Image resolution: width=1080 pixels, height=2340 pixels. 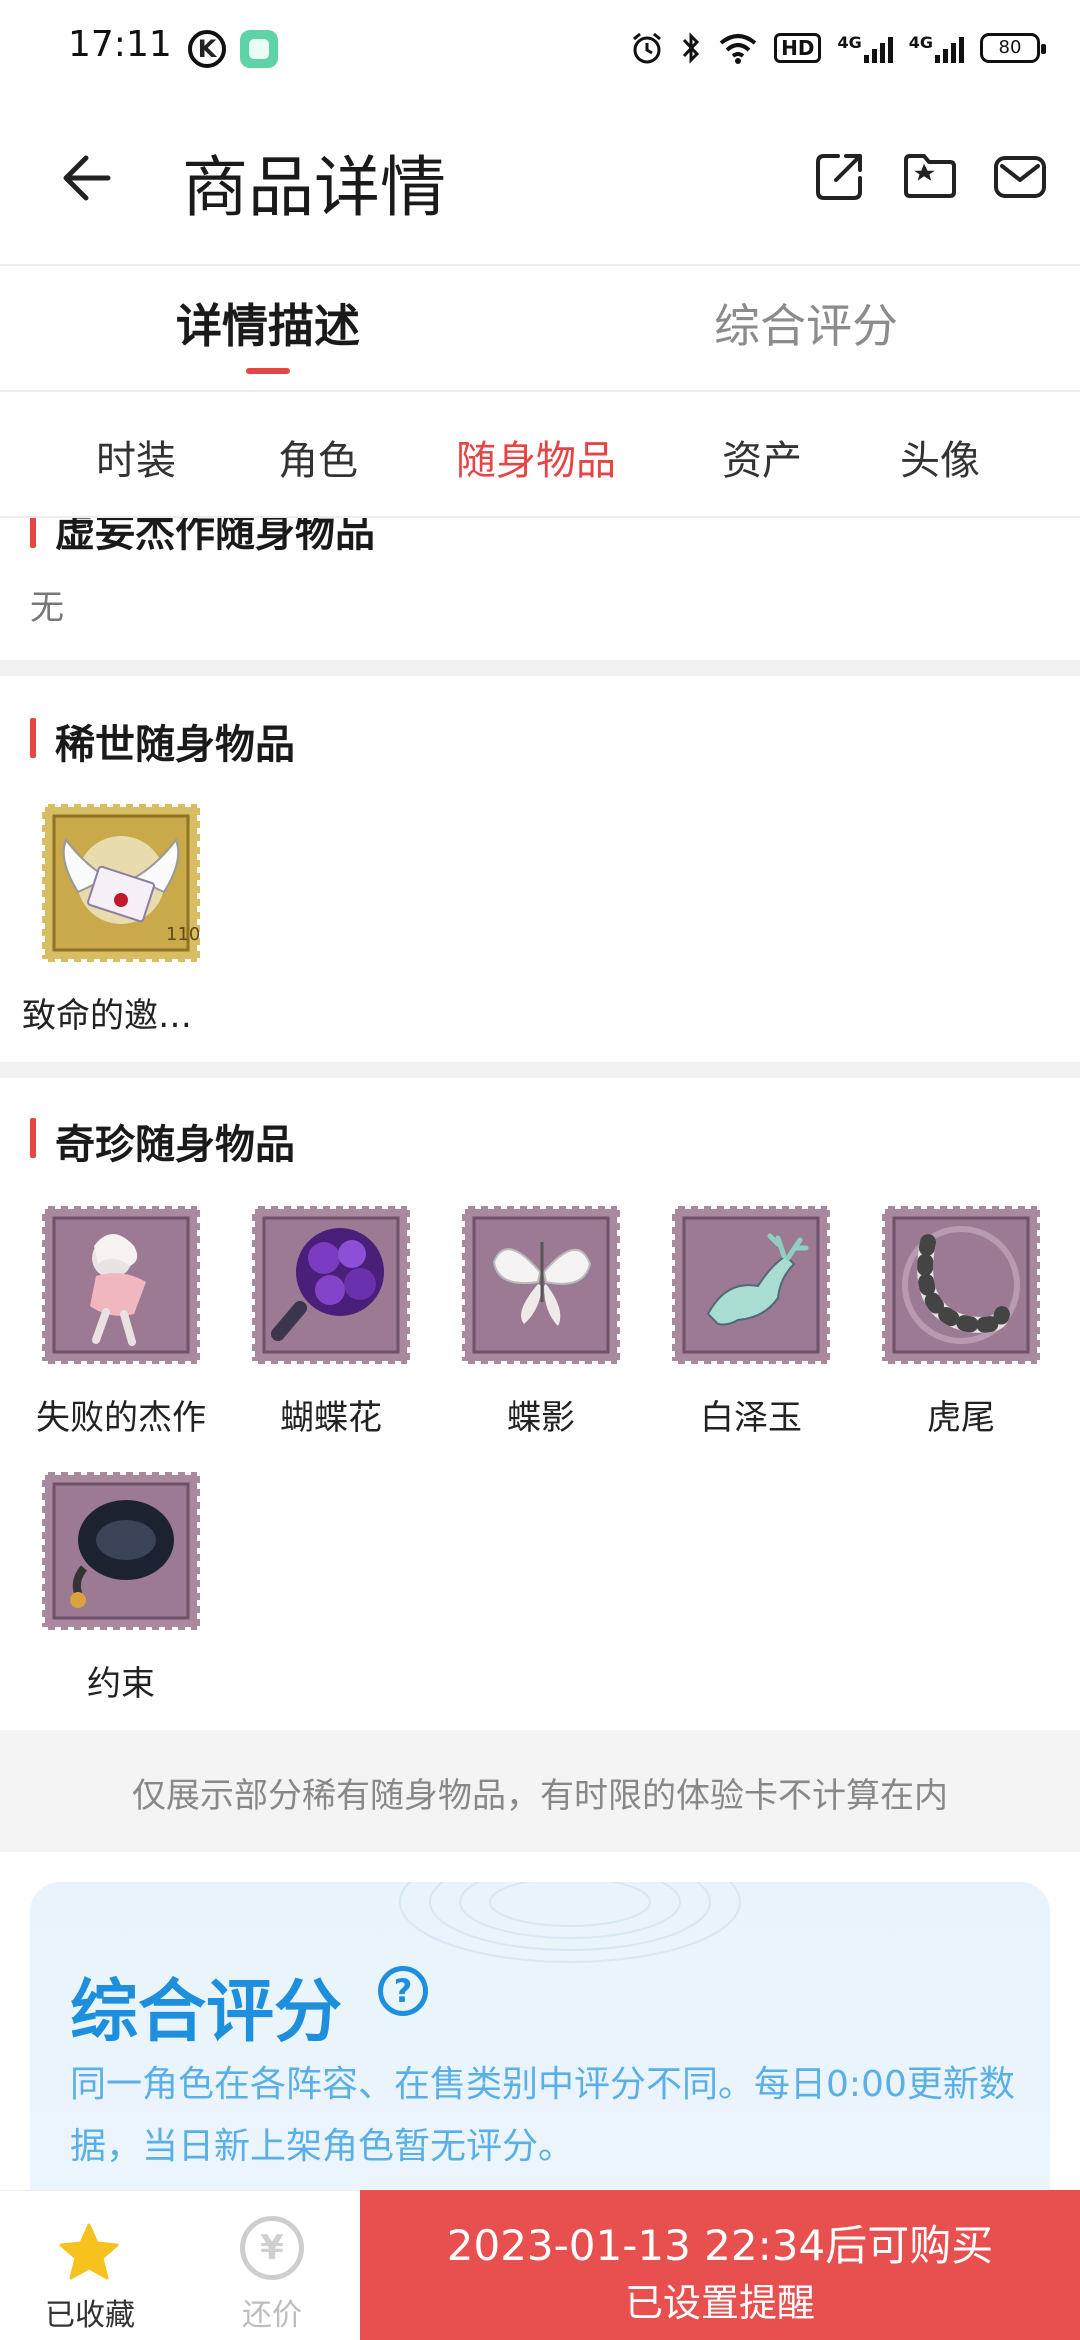 What do you see at coordinates (47, 608) in the screenshot?
I see `empty-text: 无` at bounding box center [47, 608].